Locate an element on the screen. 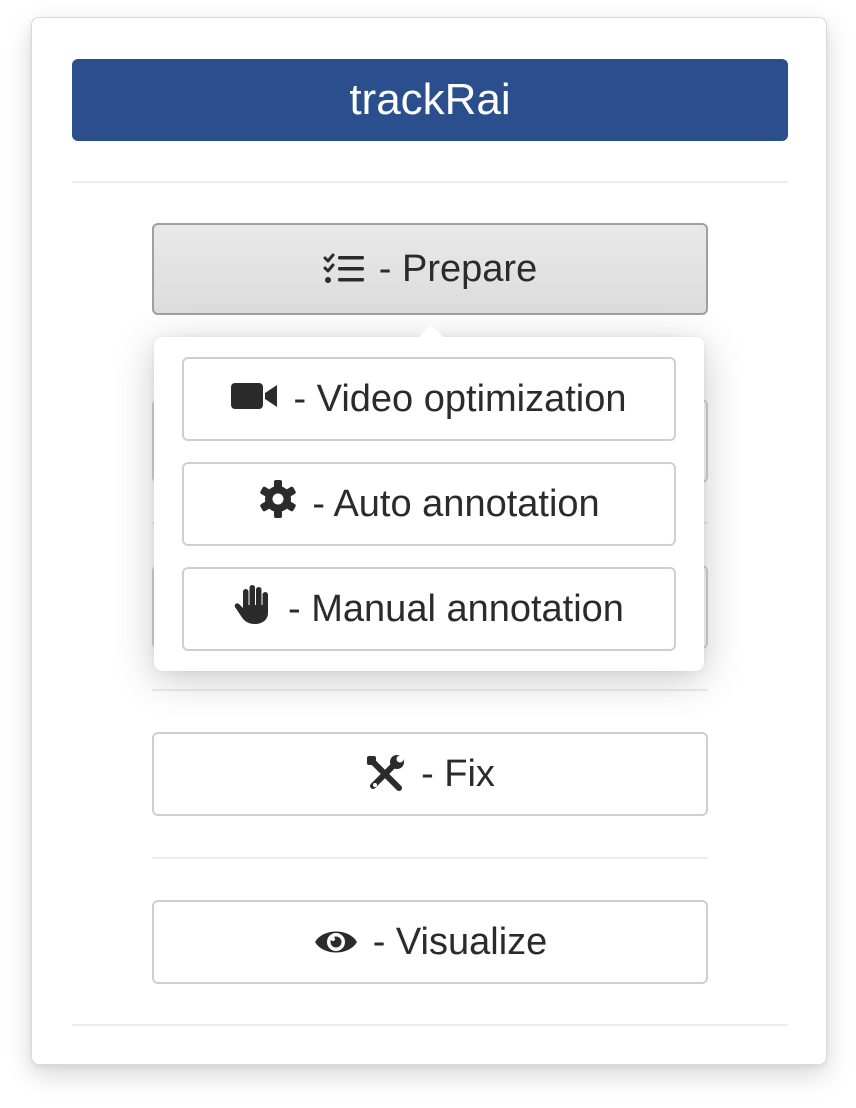  app-title: trackRai is located at coordinates (430, 99).